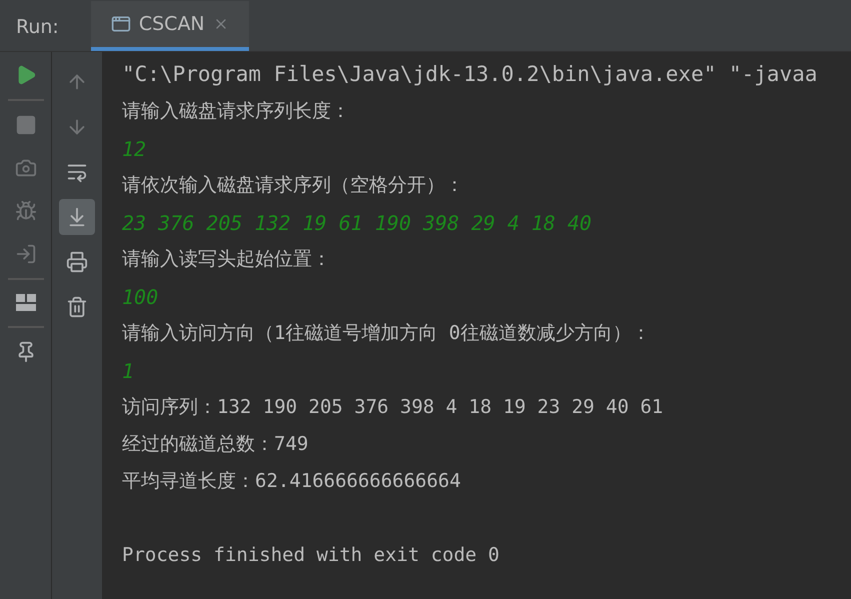  Describe the element at coordinates (134, 149) in the screenshot. I see `user-input-text: 12` at that location.